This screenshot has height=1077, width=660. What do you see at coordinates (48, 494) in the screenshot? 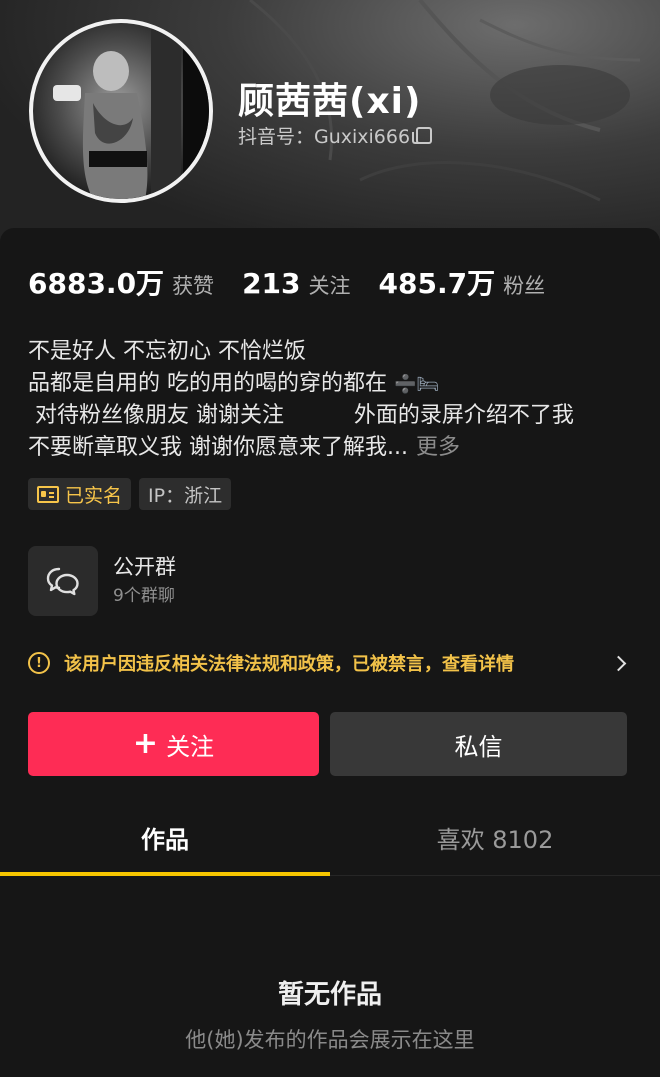
I see `id-card-icon` at bounding box center [48, 494].